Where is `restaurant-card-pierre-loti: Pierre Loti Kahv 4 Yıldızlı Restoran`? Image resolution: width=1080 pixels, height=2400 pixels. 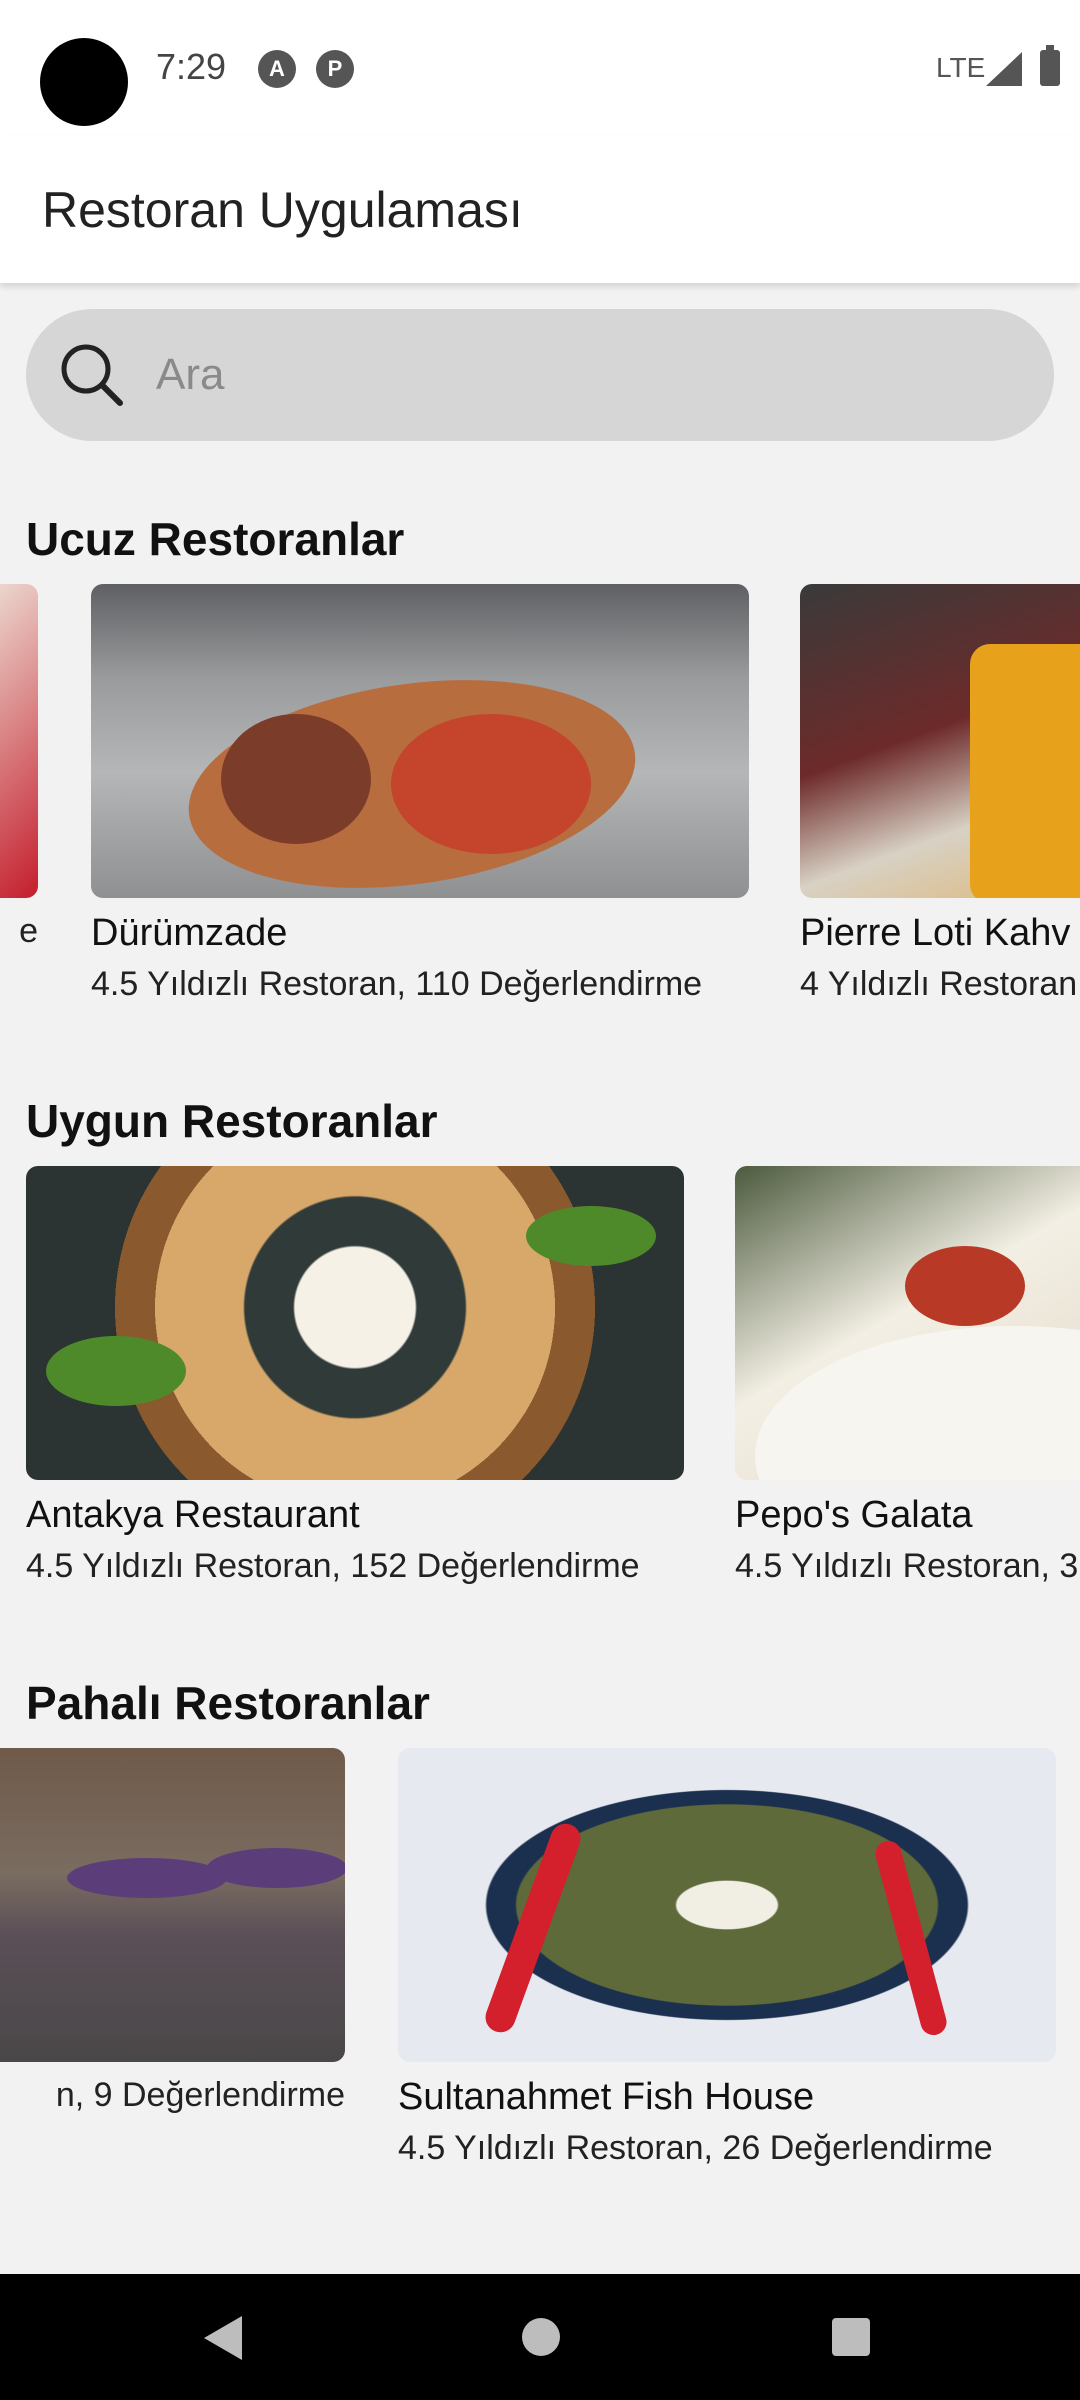 restaurant-card-pierre-loti: Pierre Loti Kahv 4 Yıldızlı Restoran is located at coordinates (940, 794).